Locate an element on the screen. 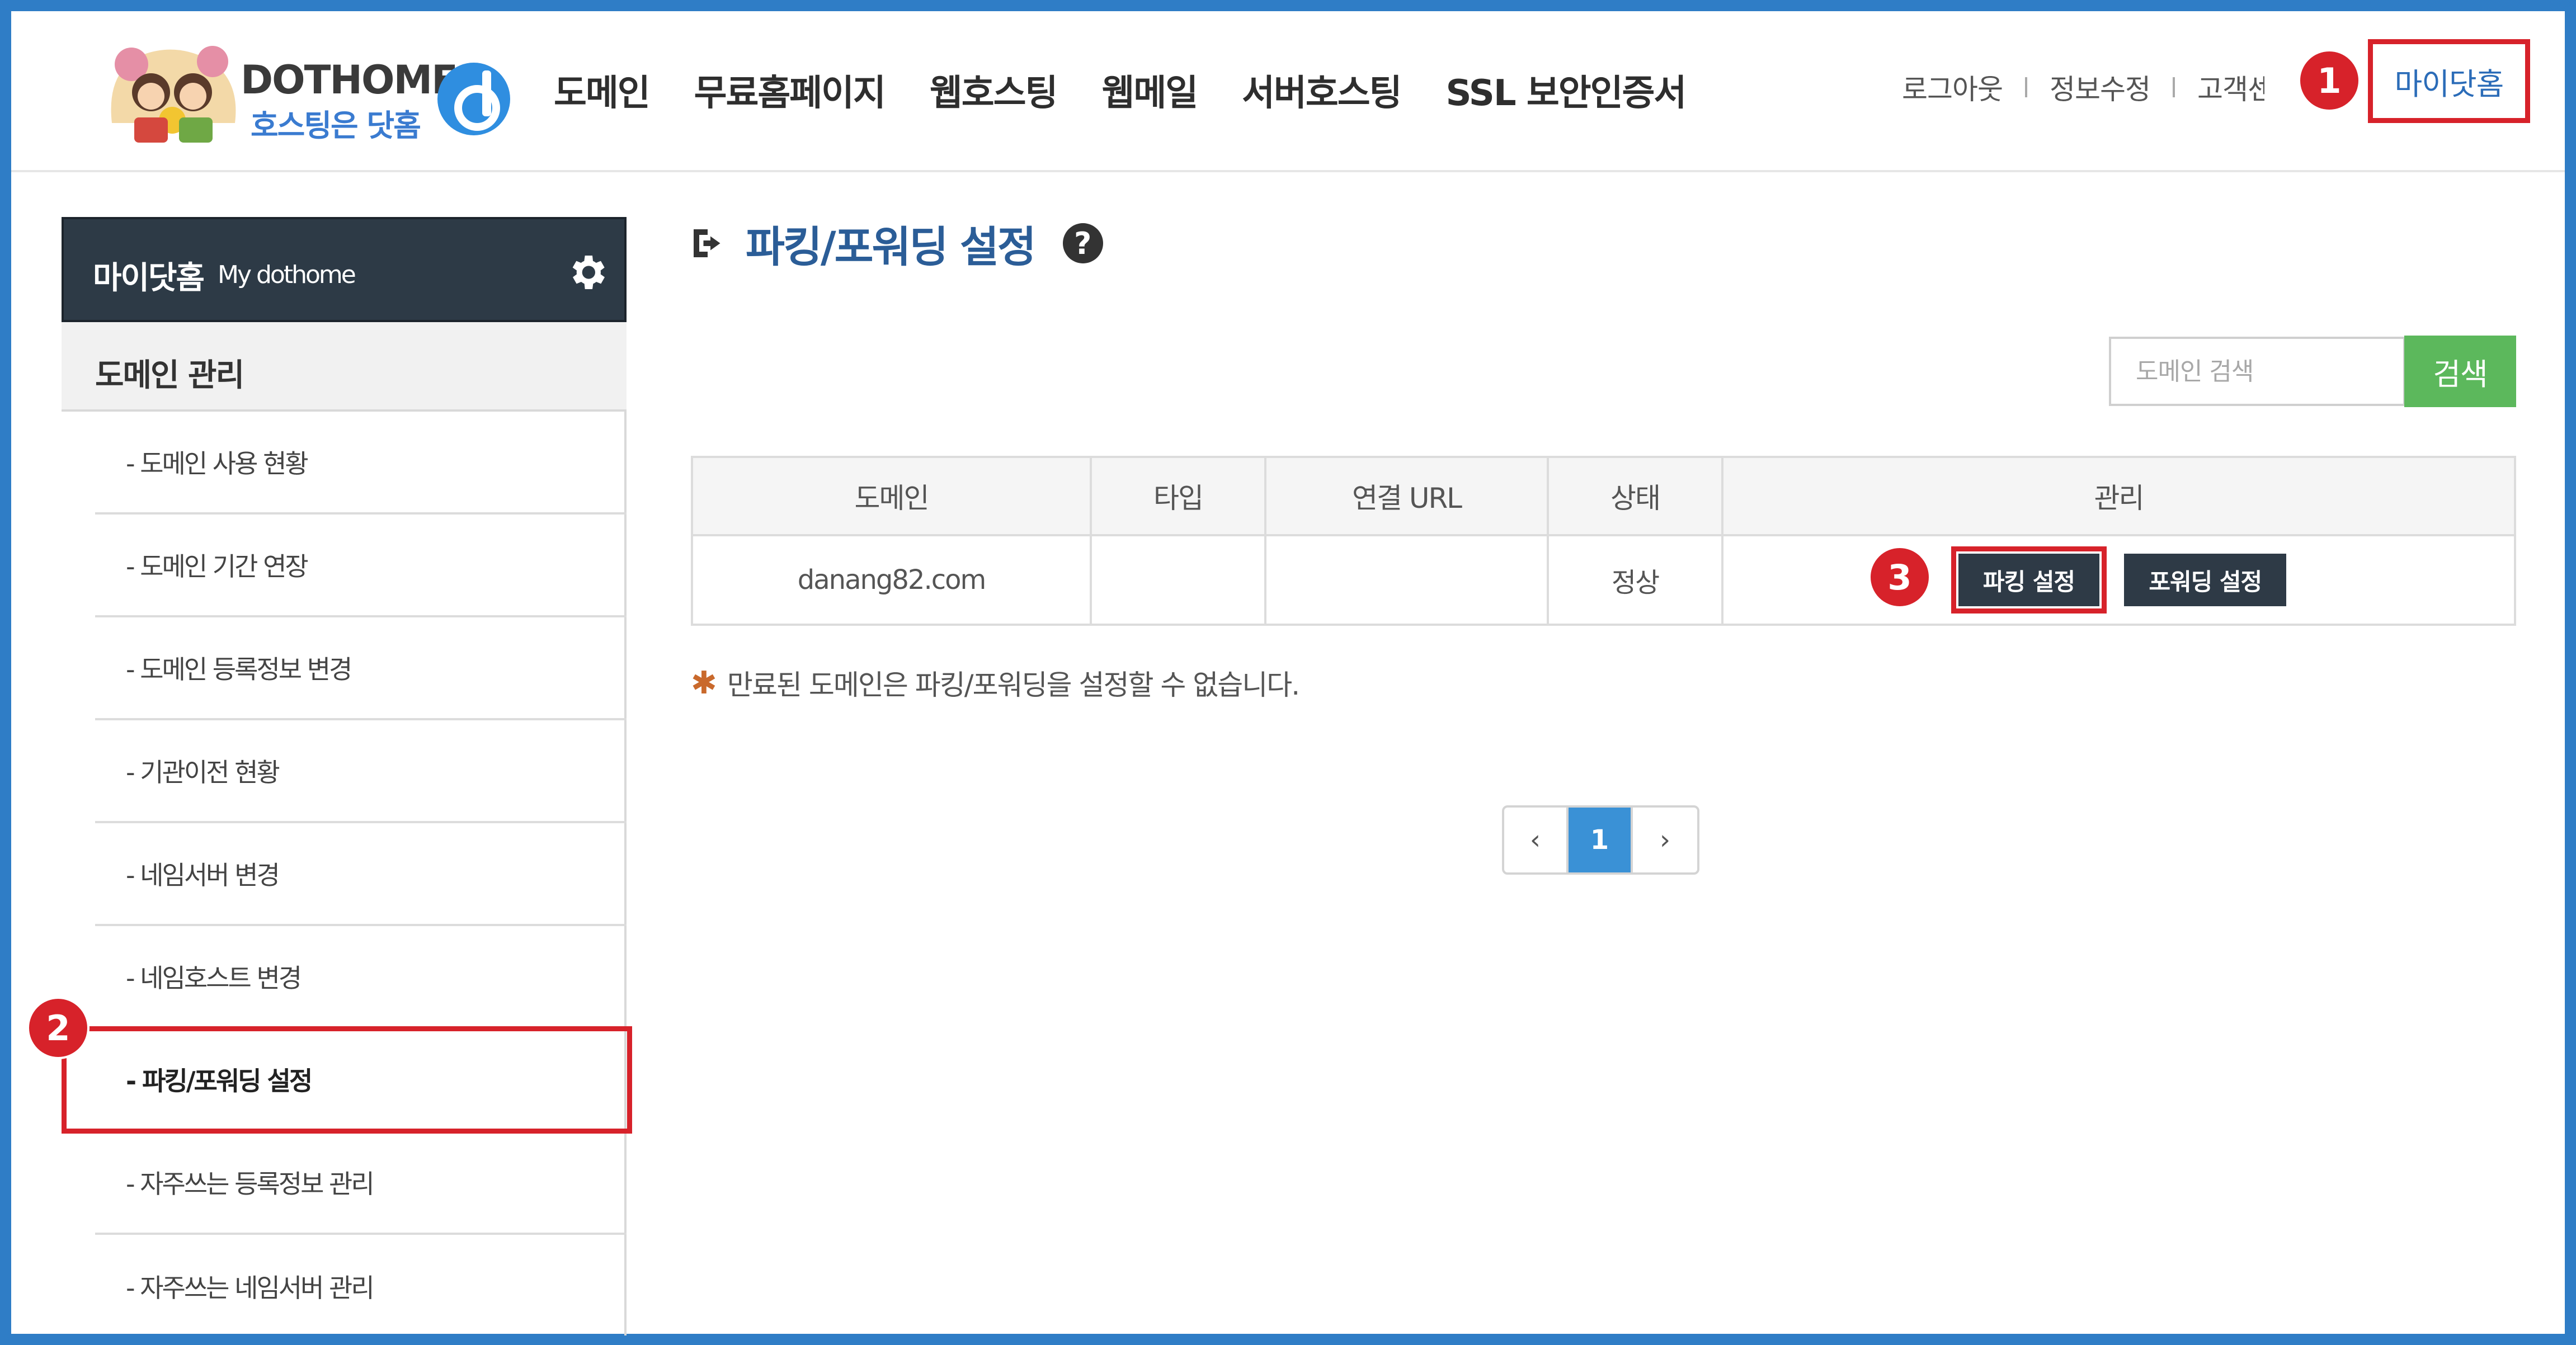  cell-type is located at coordinates (1178, 580).